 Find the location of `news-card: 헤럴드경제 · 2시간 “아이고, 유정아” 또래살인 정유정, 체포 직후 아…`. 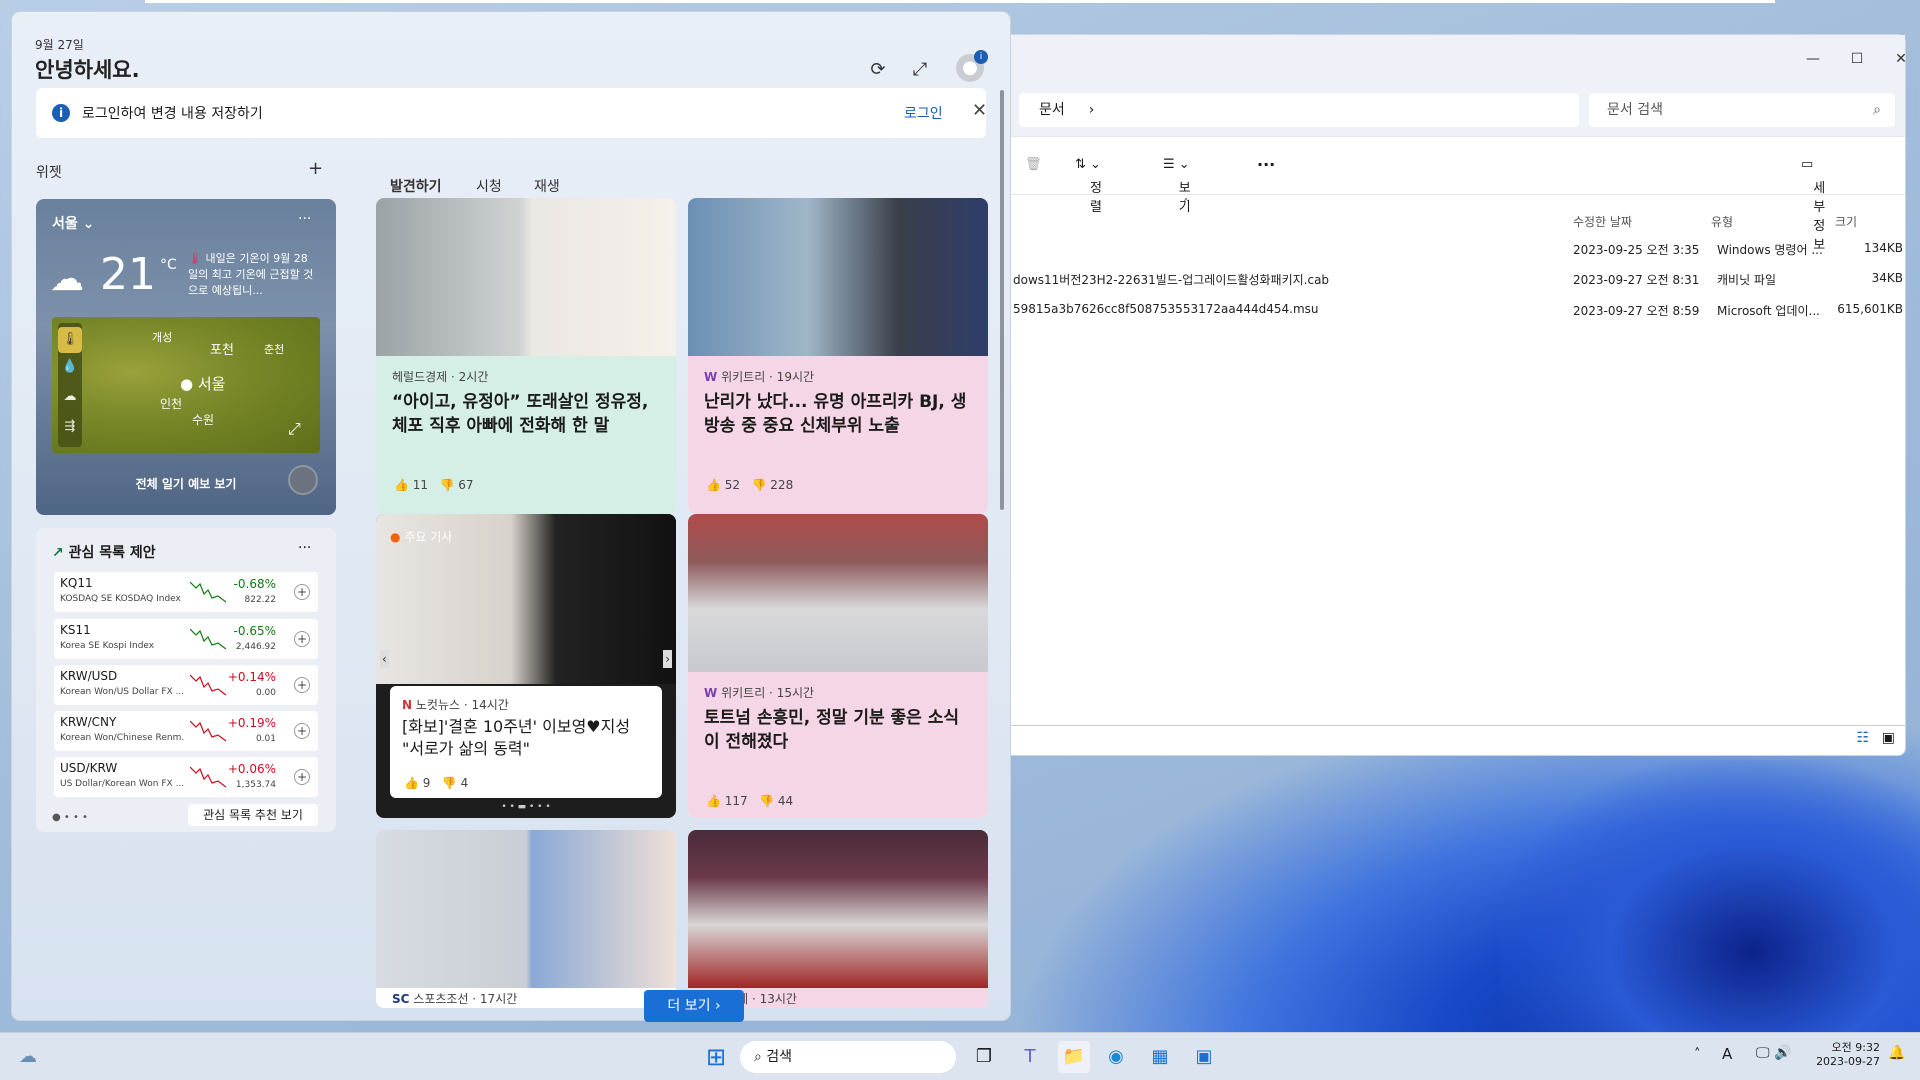

news-card: 헤럴드경제 · 2시간 “아이고, 유정아” 또래살인 정유정, 체포 직후 아… is located at coordinates (526, 356).